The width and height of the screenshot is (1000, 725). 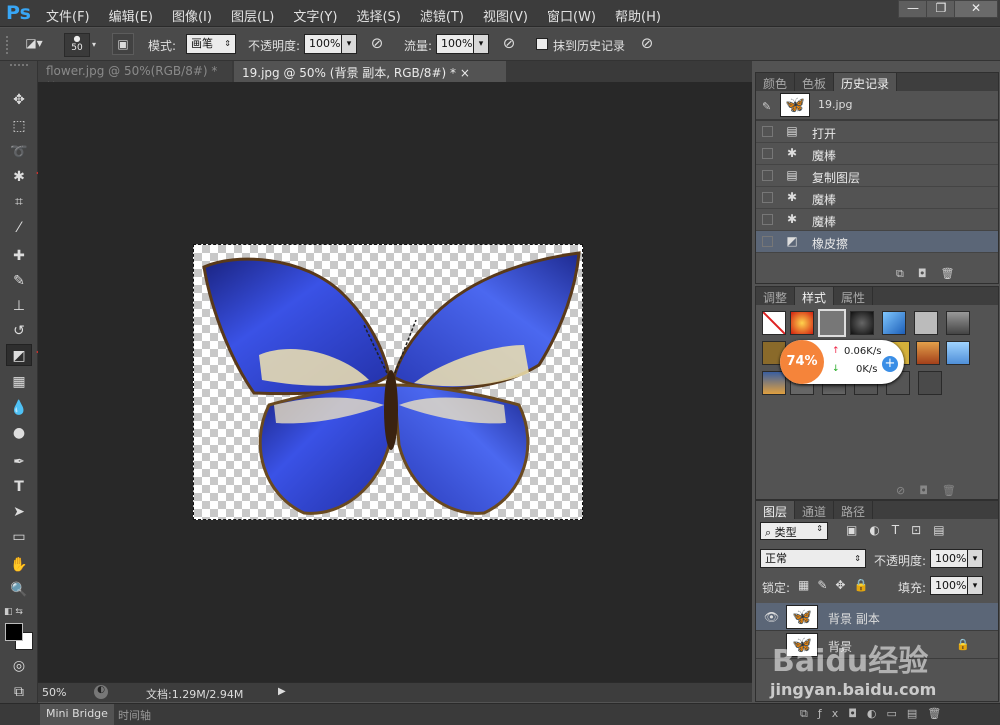 I want to click on fill-input: 100%, so click(x=949, y=585).